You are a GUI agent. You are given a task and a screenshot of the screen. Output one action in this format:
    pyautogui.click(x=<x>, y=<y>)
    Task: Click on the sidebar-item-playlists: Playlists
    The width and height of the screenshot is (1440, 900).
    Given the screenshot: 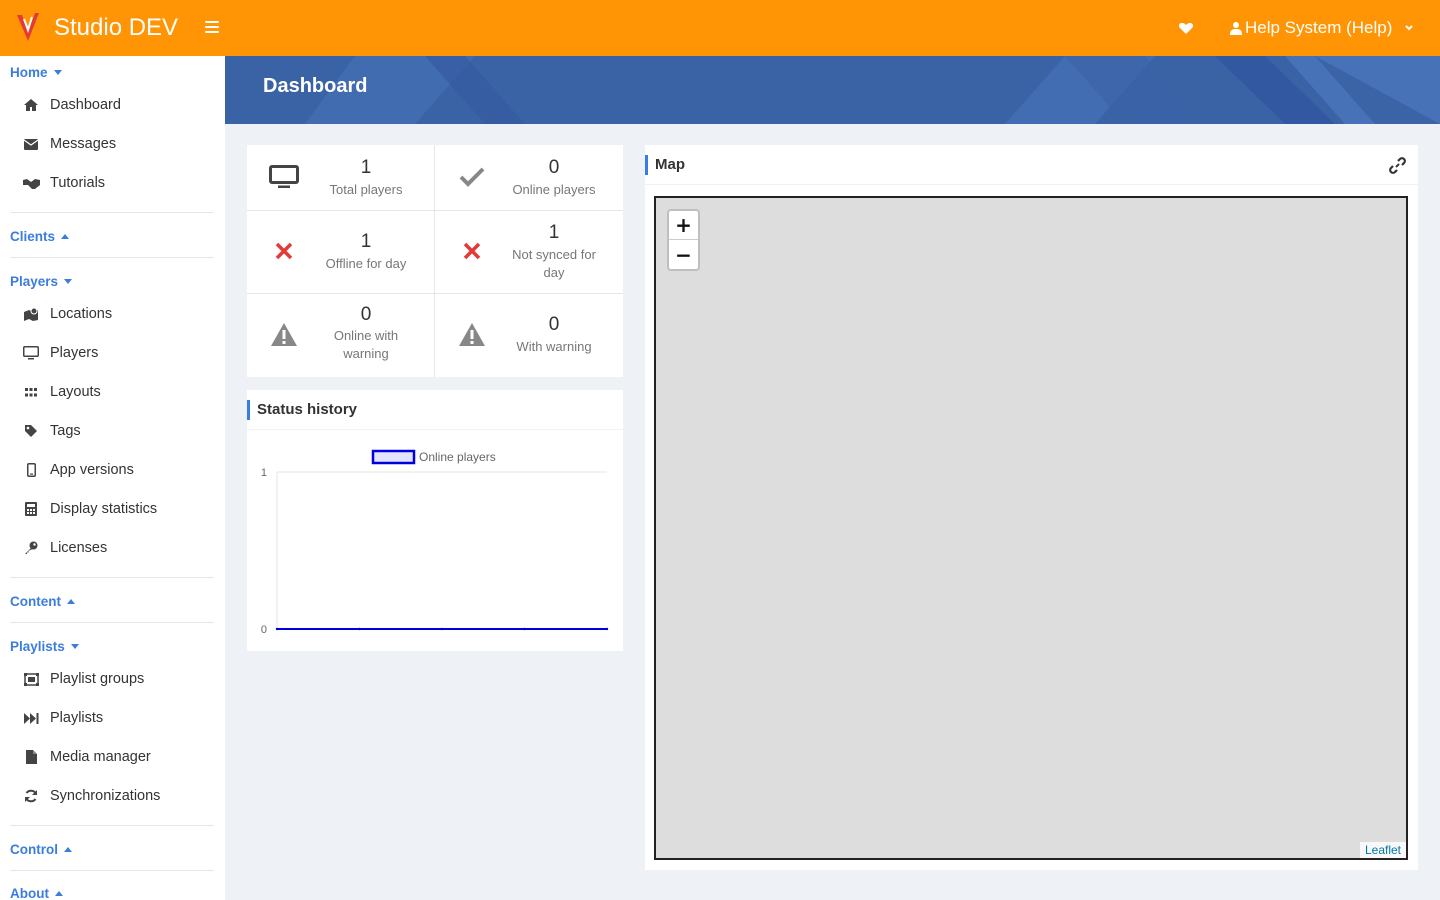 What is the action you would take?
    pyautogui.click(x=62, y=718)
    